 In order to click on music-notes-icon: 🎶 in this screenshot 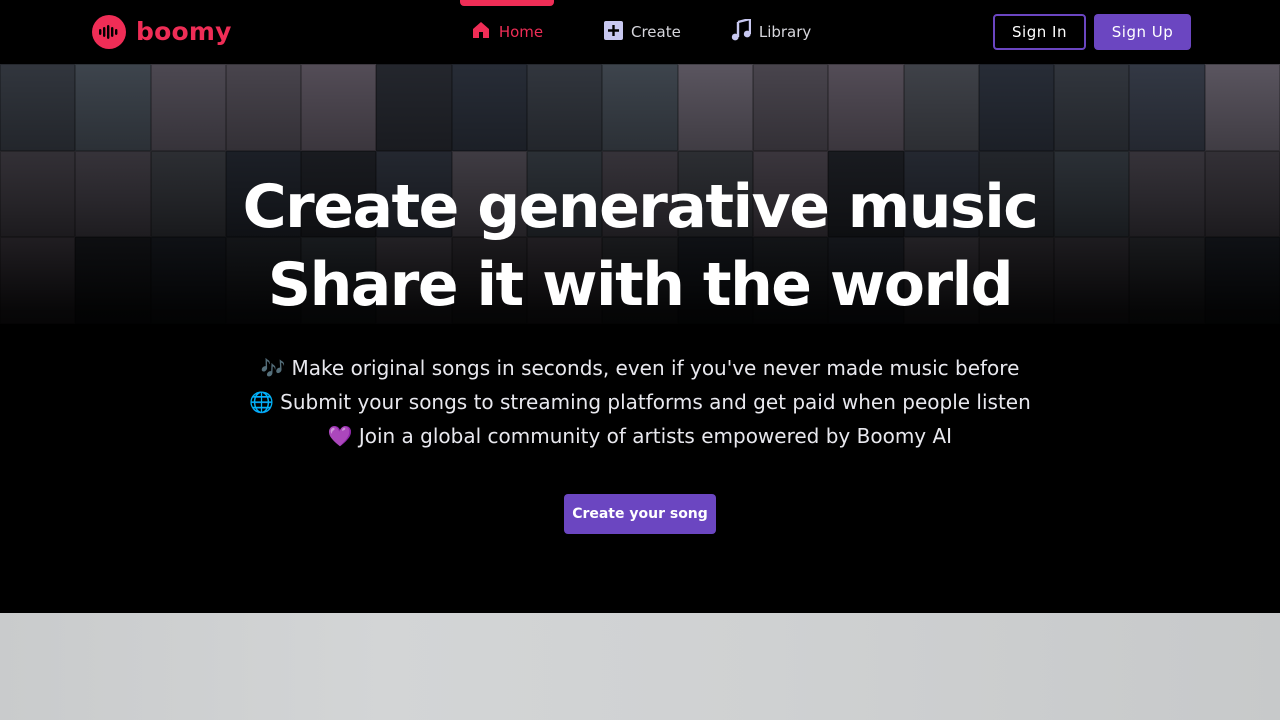, I will do `click(273, 368)`.